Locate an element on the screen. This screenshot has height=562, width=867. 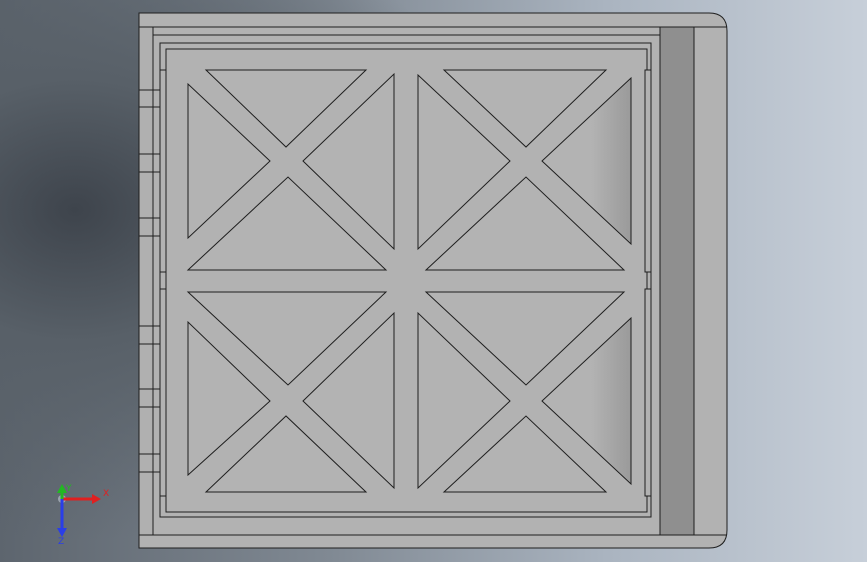
z-axis-arrow is located at coordinates (62, 518).